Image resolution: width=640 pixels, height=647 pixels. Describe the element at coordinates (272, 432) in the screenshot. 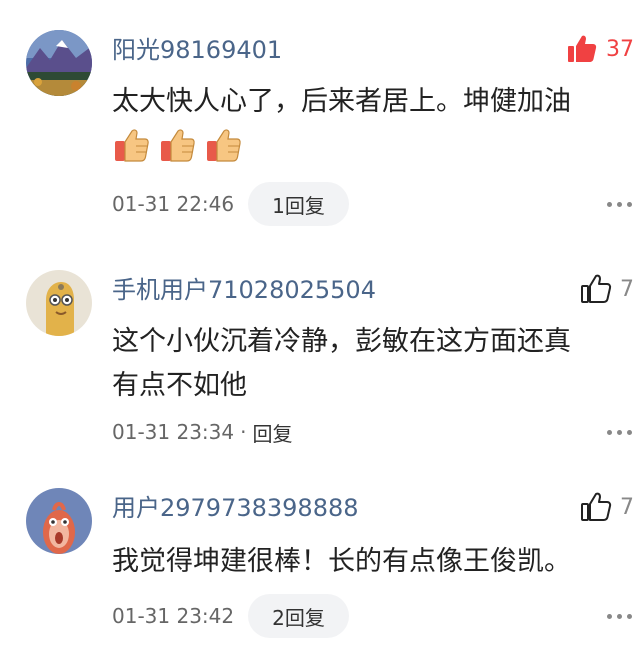

I see `reply-button: 回复` at that location.